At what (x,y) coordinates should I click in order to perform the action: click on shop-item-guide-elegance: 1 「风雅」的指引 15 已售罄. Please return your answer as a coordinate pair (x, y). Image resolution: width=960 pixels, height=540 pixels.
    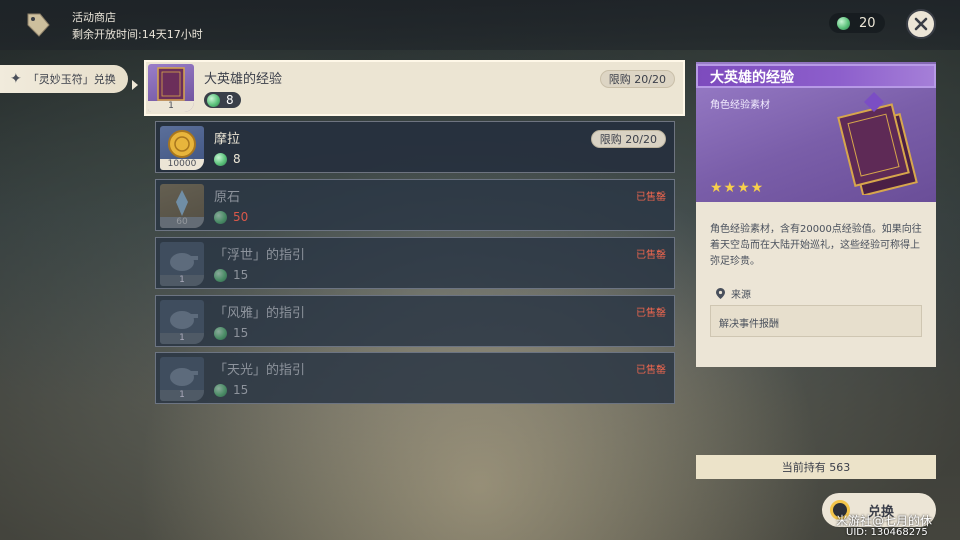
    Looking at the image, I should click on (415, 321).